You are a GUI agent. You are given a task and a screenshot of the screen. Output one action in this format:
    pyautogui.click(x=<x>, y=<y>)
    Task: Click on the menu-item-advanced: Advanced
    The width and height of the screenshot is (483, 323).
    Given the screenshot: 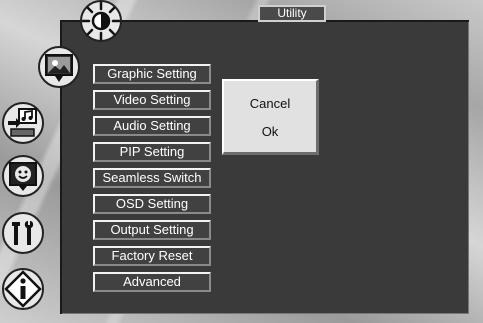 What is the action you would take?
    pyautogui.click(x=152, y=282)
    